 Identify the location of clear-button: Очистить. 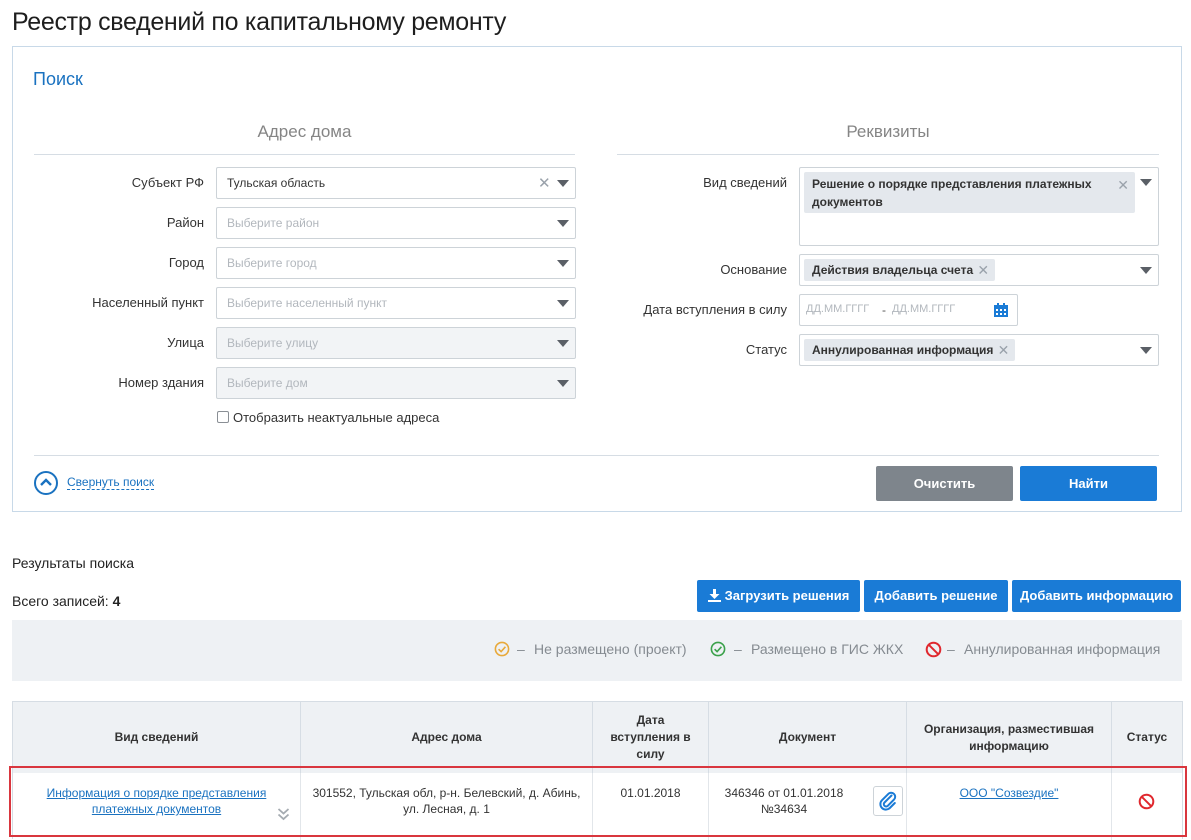
(944, 483).